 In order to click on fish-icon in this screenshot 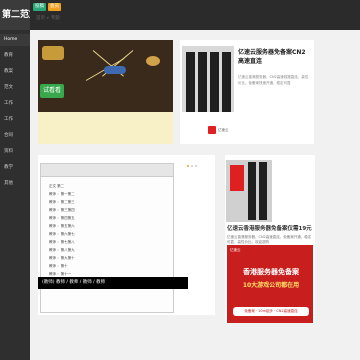, I will do `click(115, 70)`.